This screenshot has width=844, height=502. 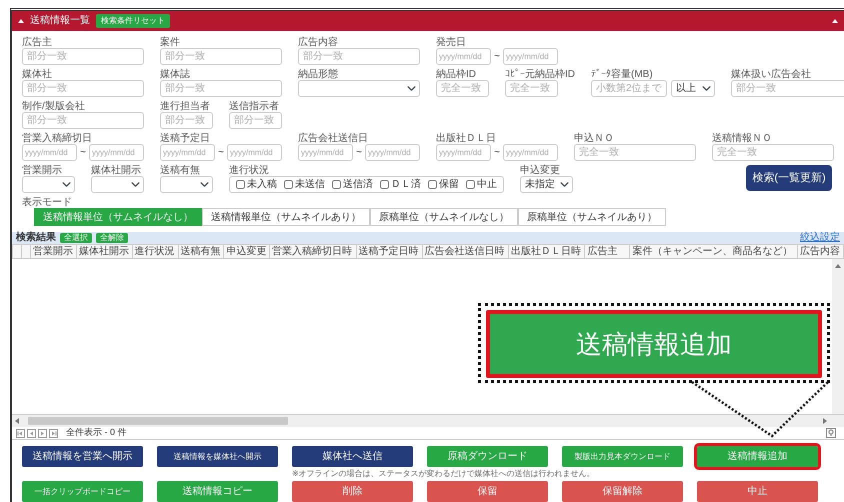 I want to click on checkbox-label: 保留, so click(x=449, y=185).